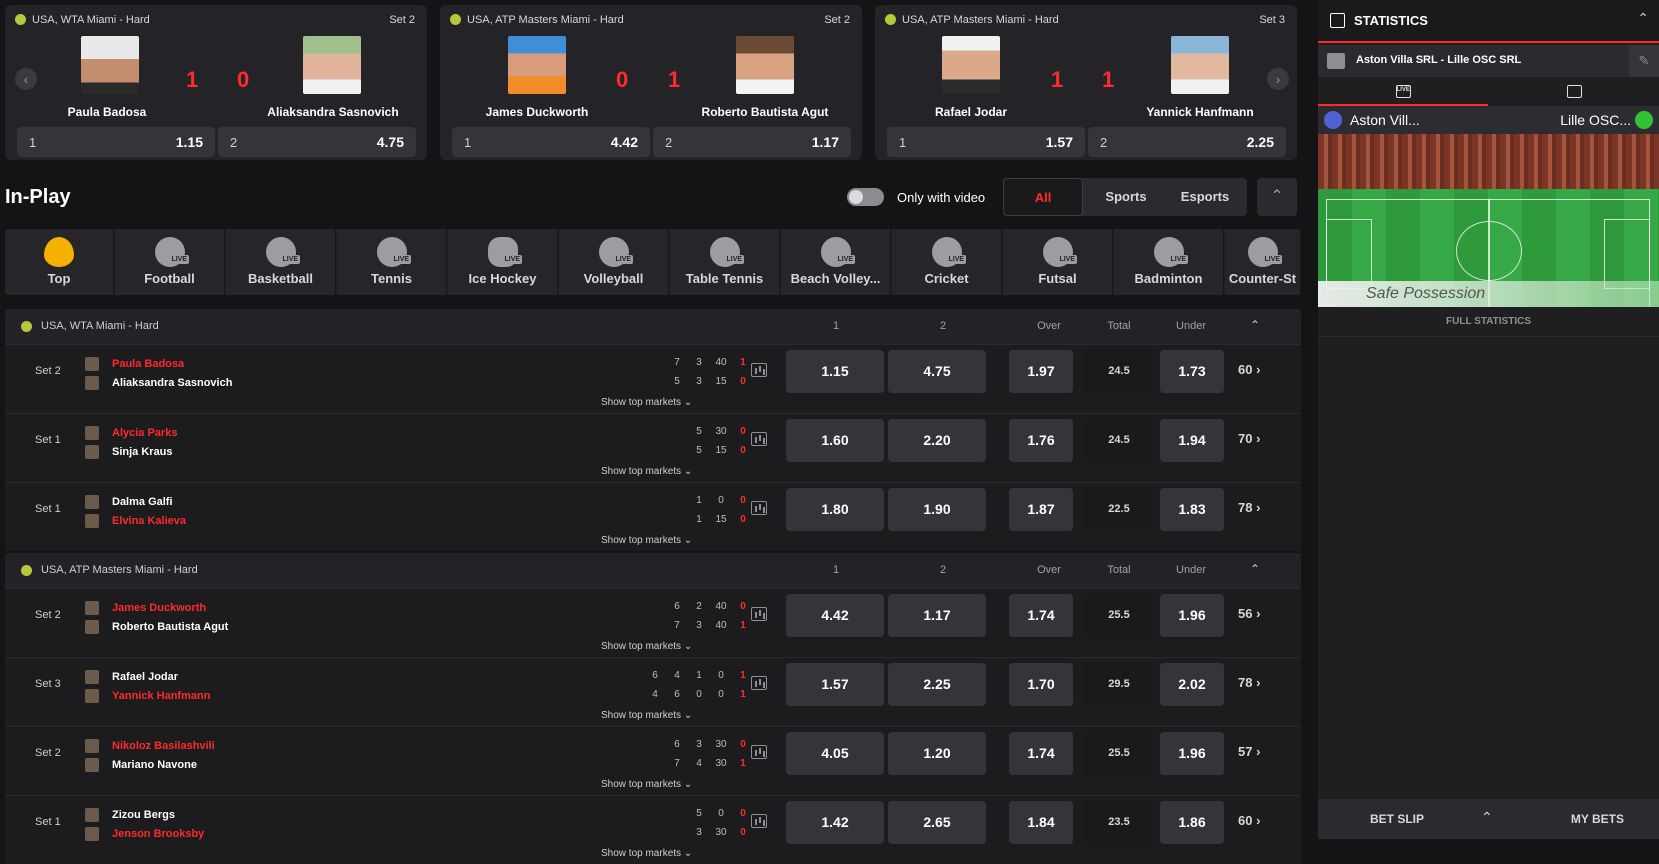  I want to click on odds-button: 1.84, so click(1041, 822).